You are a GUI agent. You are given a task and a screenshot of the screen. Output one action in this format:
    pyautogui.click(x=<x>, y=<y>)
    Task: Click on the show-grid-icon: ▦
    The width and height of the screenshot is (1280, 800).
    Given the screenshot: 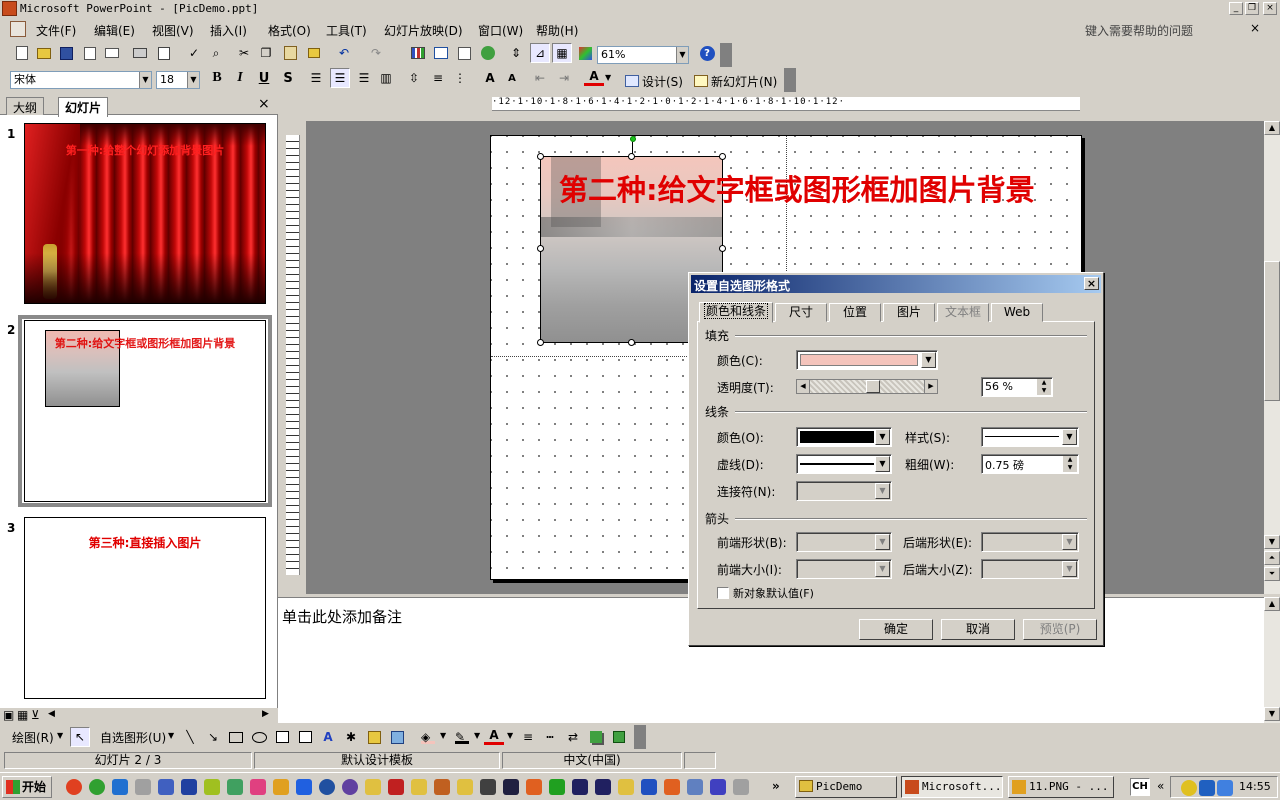 What is the action you would take?
    pyautogui.click(x=562, y=53)
    